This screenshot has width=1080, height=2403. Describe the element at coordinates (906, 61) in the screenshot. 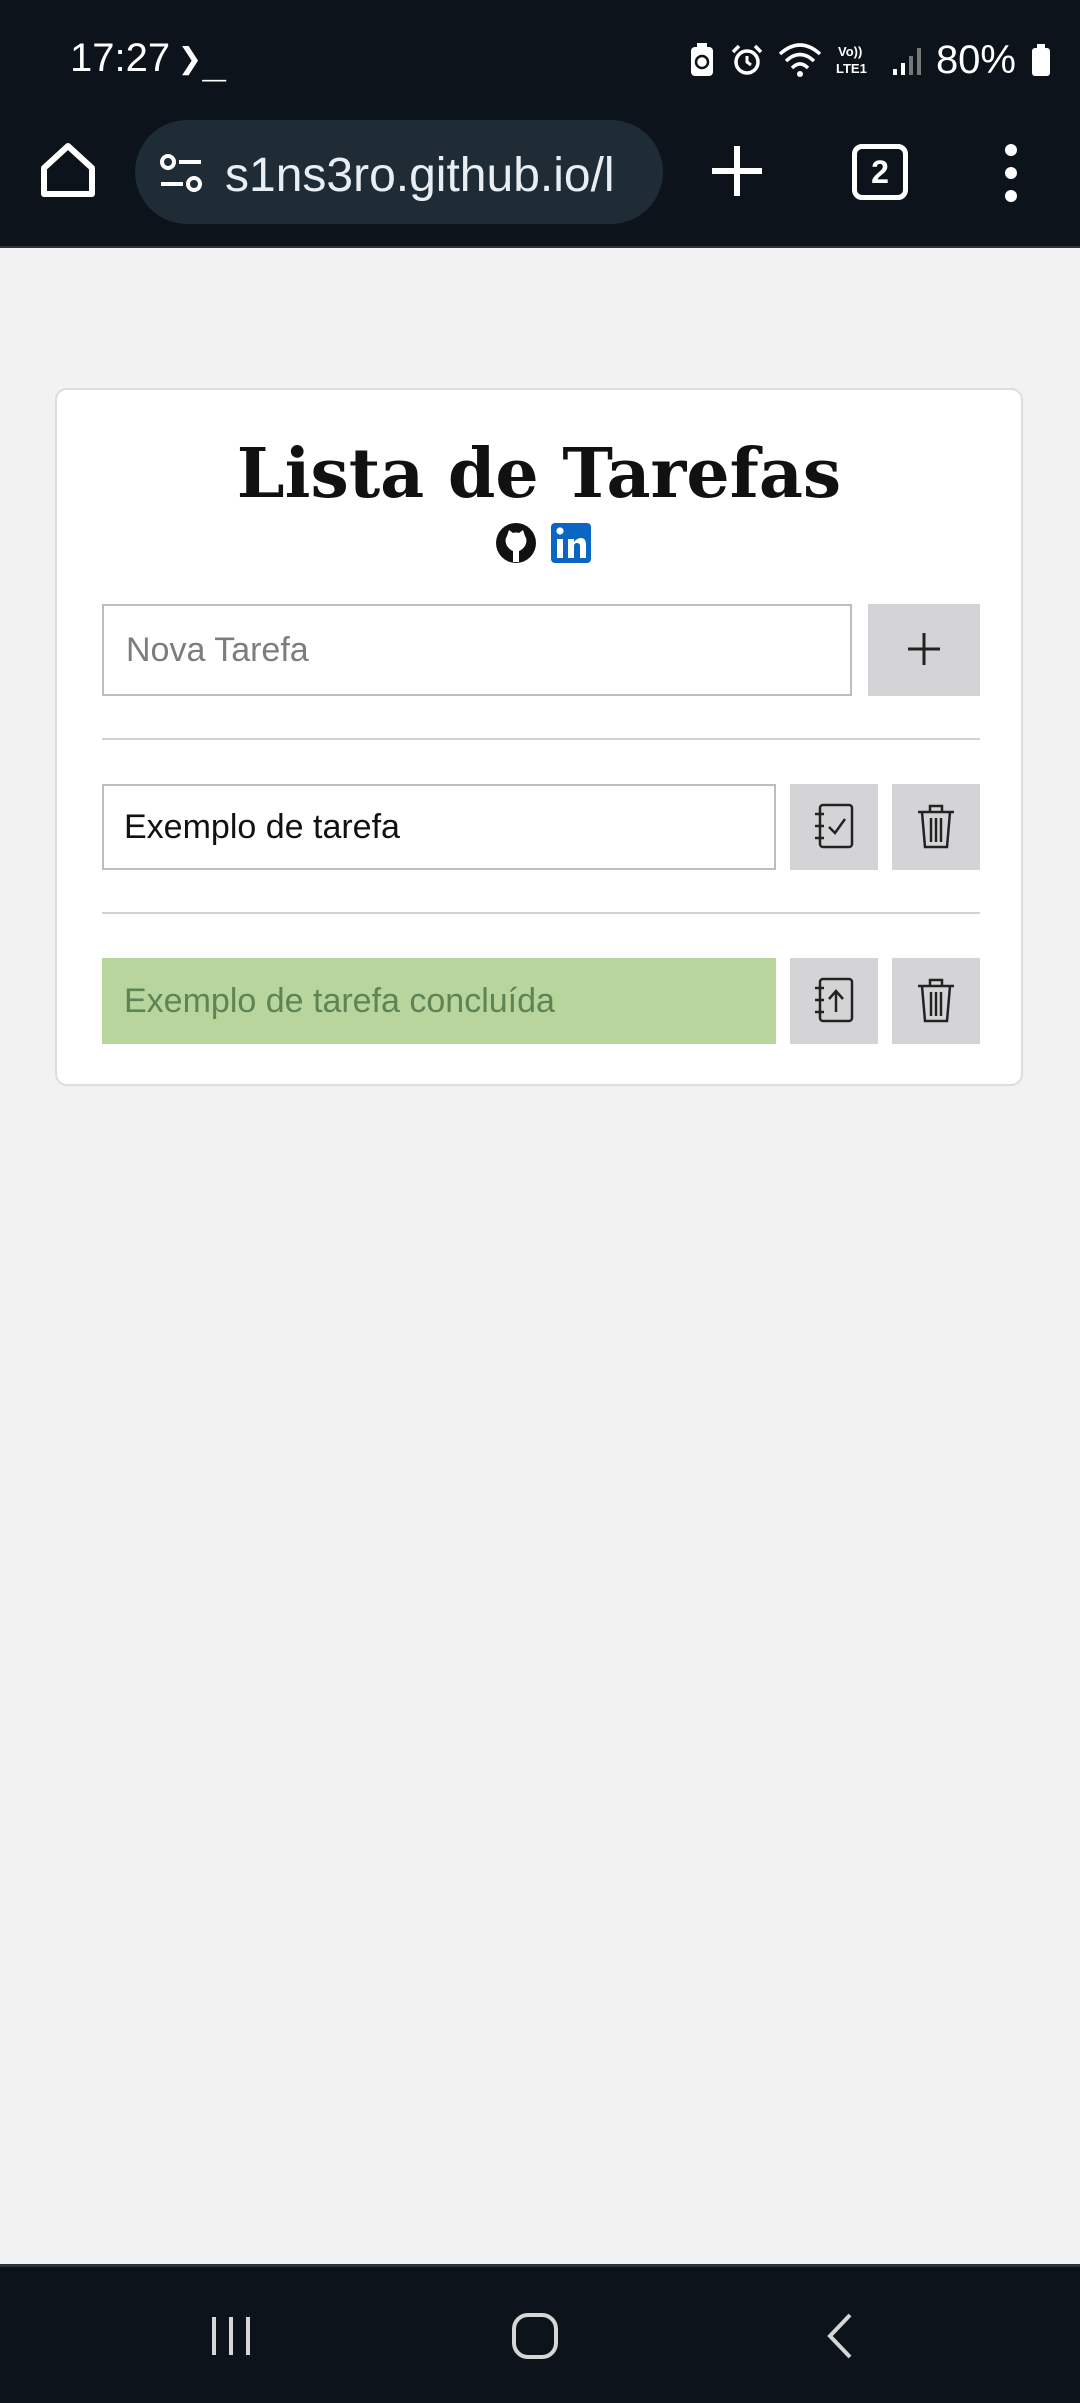

I see `signal-icon` at that location.